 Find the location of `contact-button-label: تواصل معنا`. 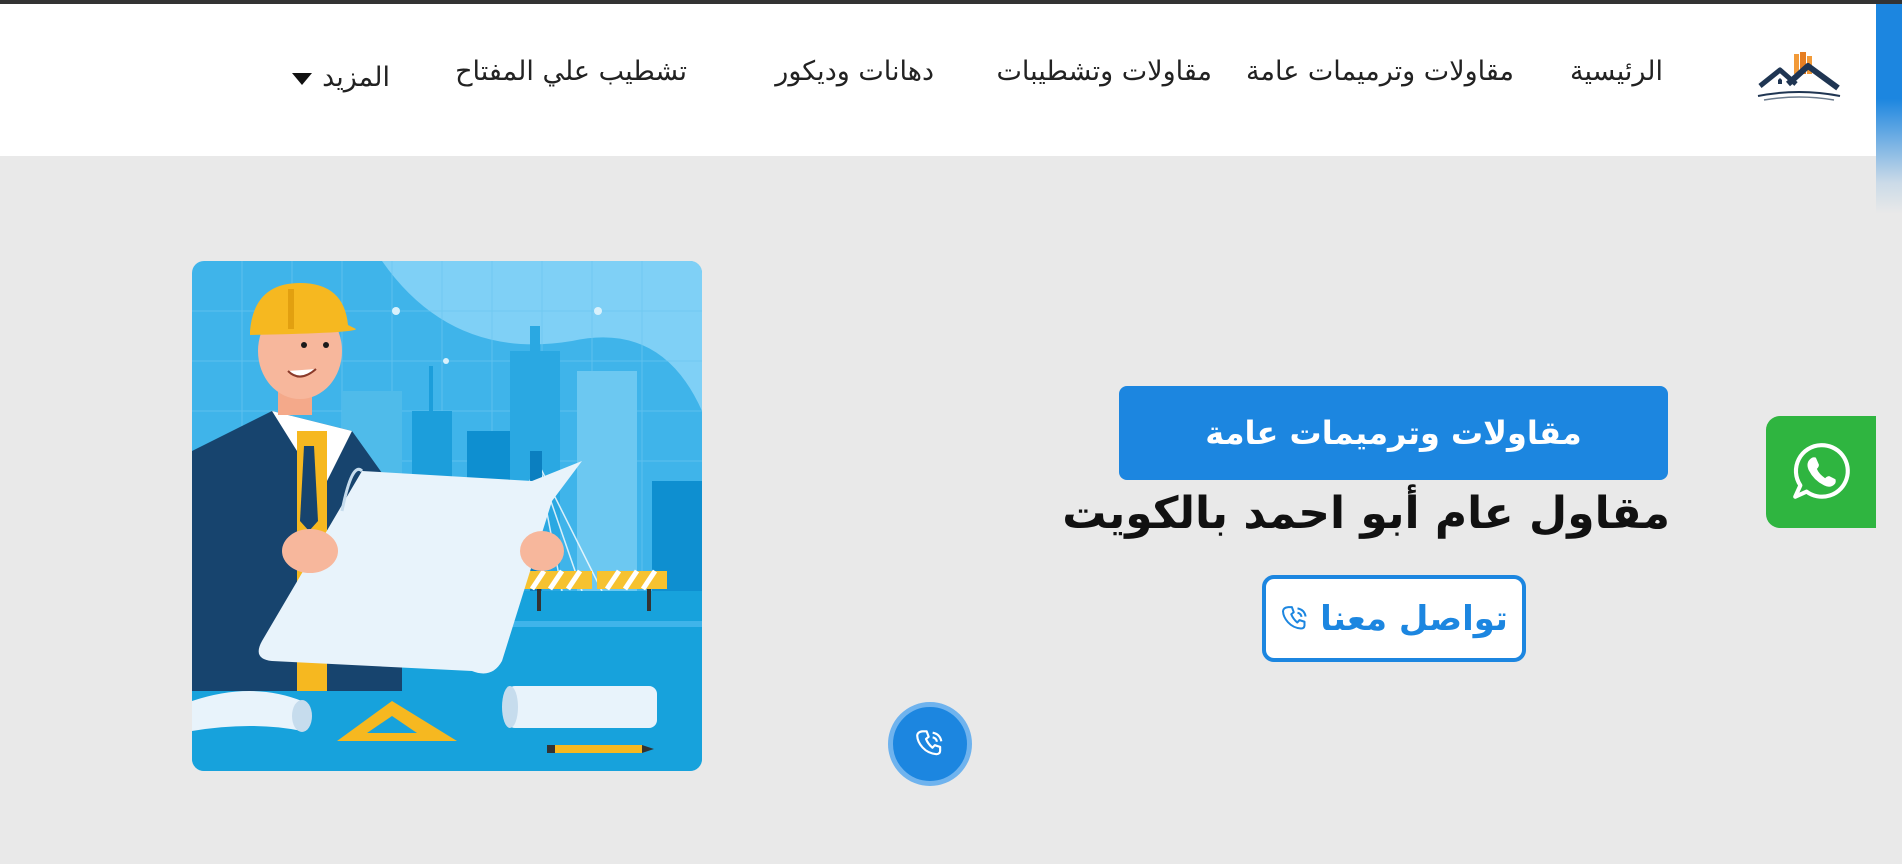

contact-button-label: تواصل معنا is located at coordinates (1414, 618).